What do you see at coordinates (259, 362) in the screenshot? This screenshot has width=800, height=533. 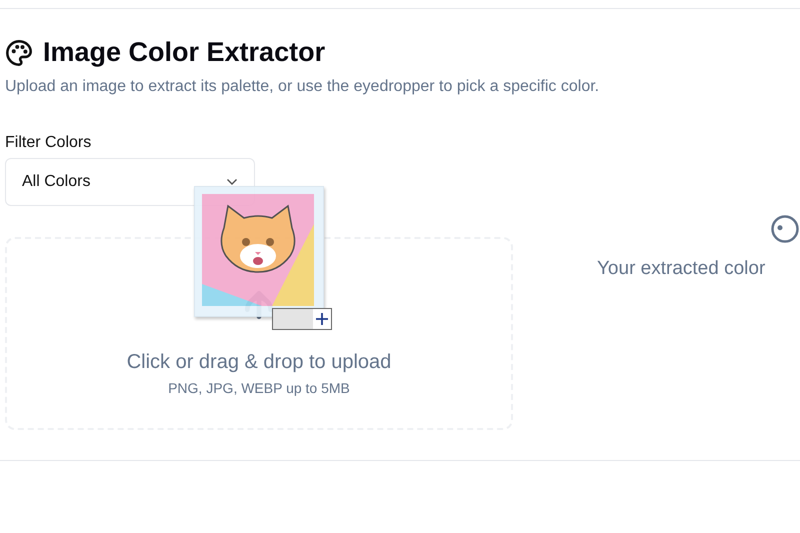 I see `upload-prompt: Click or drag & drop to upload` at bounding box center [259, 362].